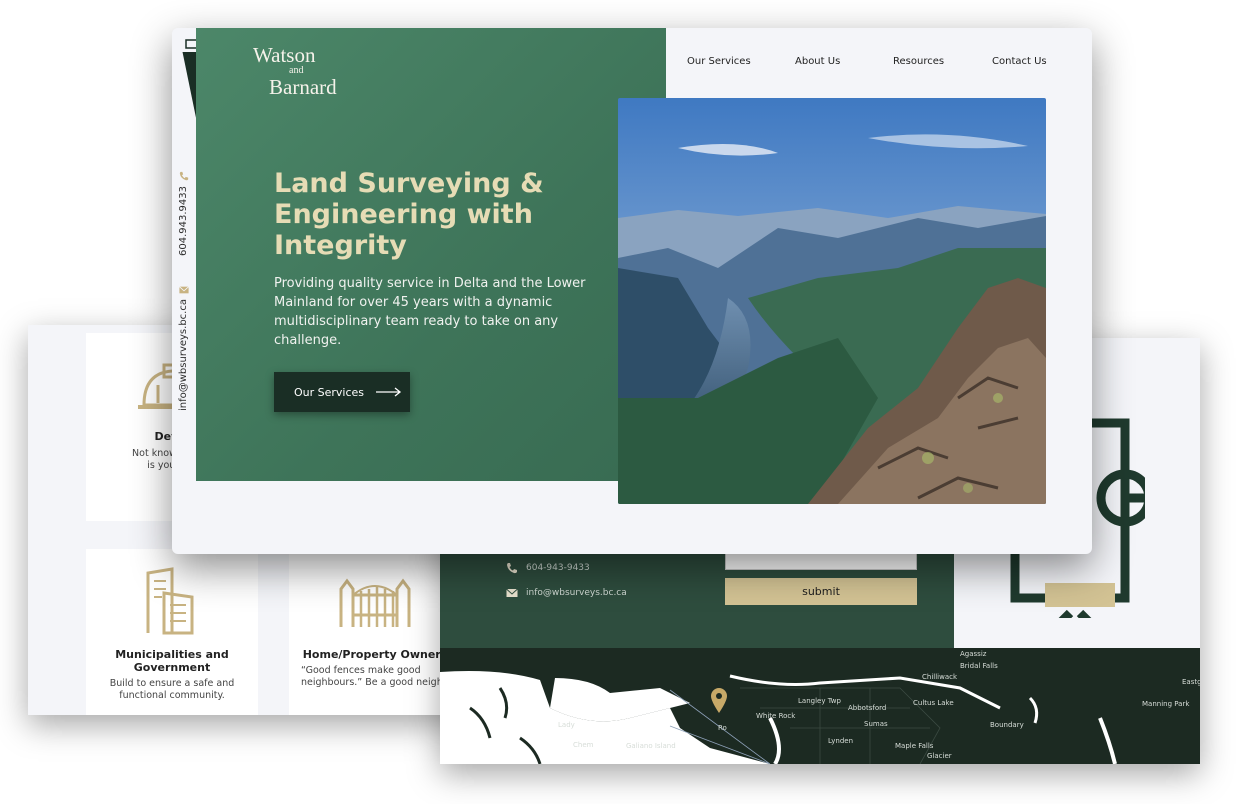 The height and width of the screenshot is (804, 1236). What do you see at coordinates (576, 593) in the screenshot?
I see `contact-email: info@wbsurveys.bc.ca` at bounding box center [576, 593].